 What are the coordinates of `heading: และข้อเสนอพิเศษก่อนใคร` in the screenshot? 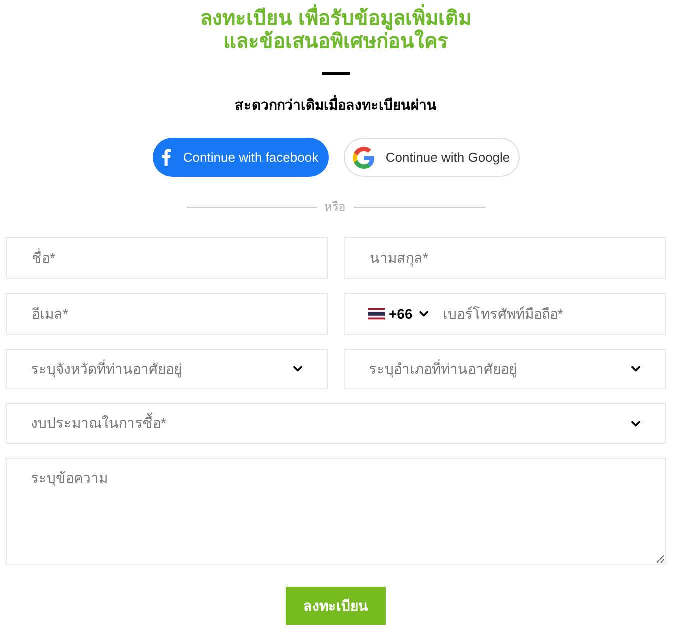 It's located at (336, 42).